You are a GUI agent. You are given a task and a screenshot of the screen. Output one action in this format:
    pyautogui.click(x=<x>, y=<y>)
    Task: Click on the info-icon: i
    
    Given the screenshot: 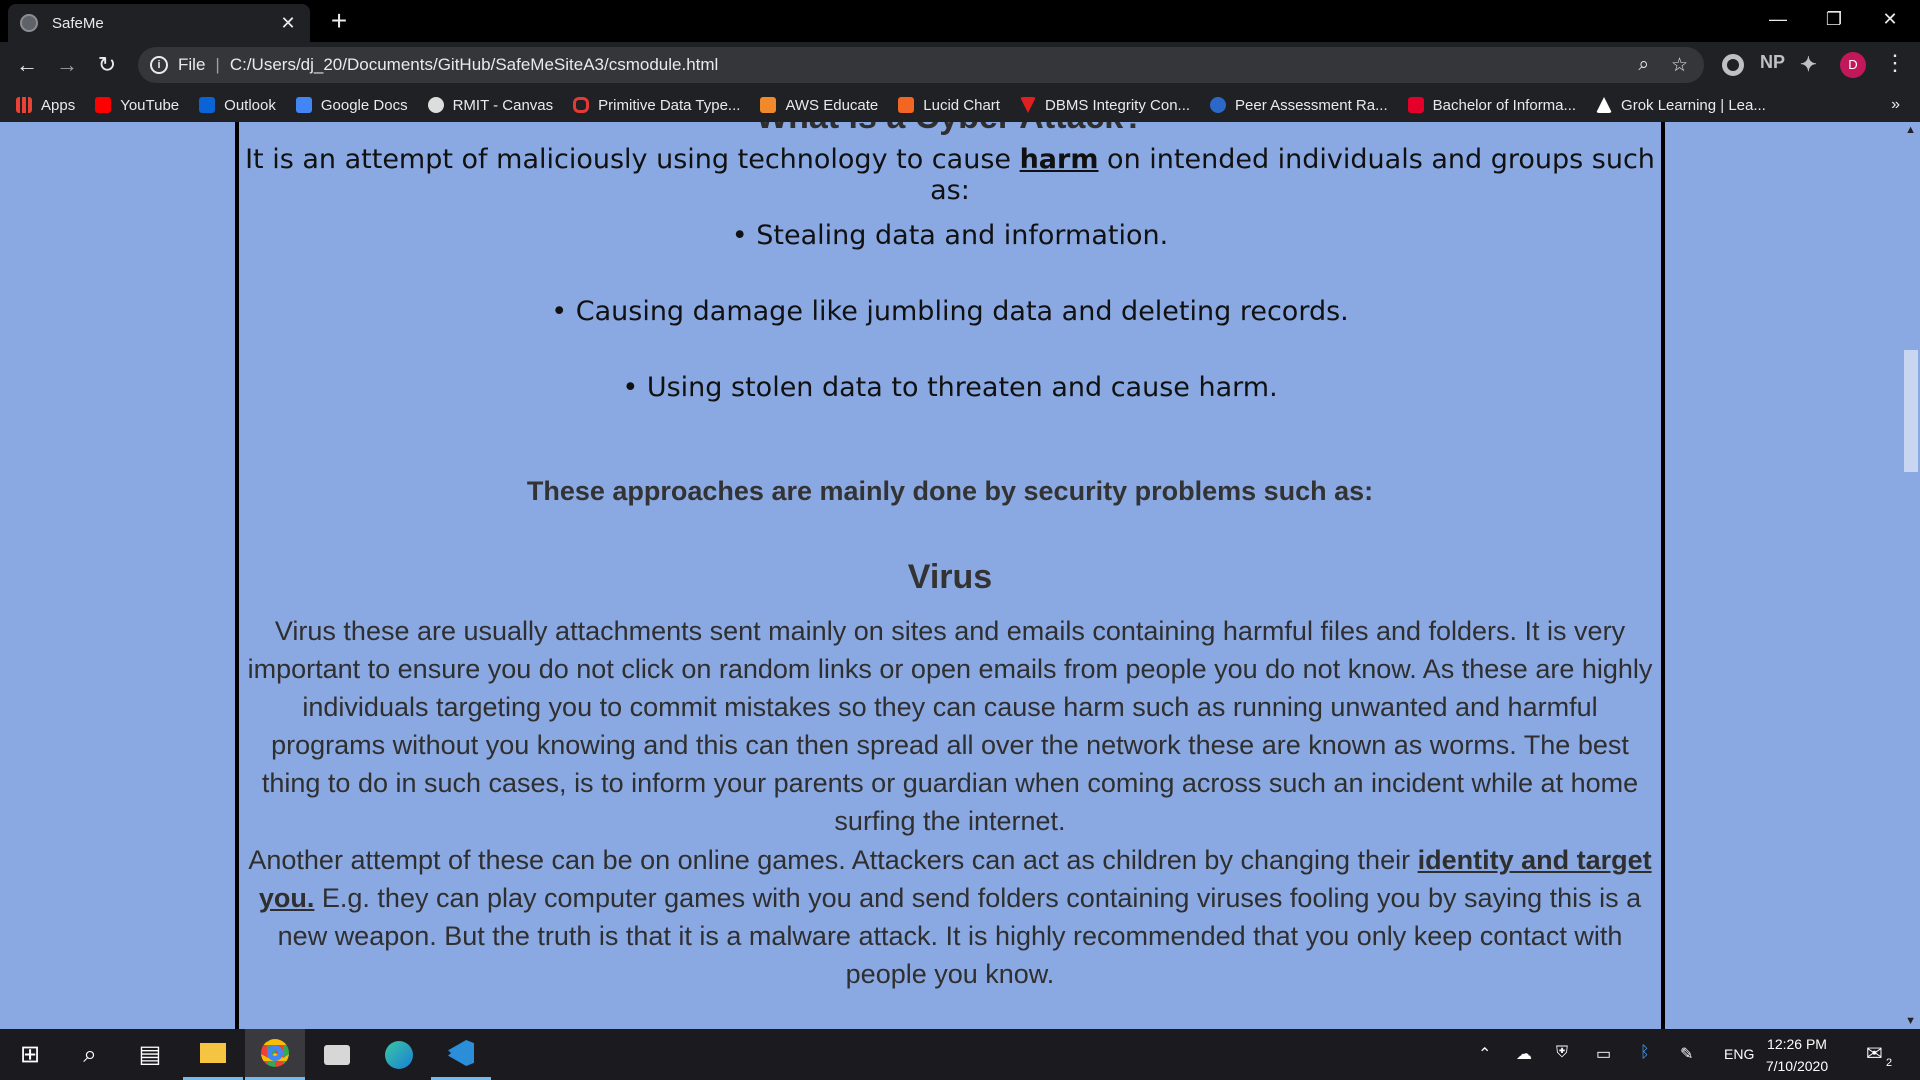 What is the action you would take?
    pyautogui.click(x=159, y=65)
    